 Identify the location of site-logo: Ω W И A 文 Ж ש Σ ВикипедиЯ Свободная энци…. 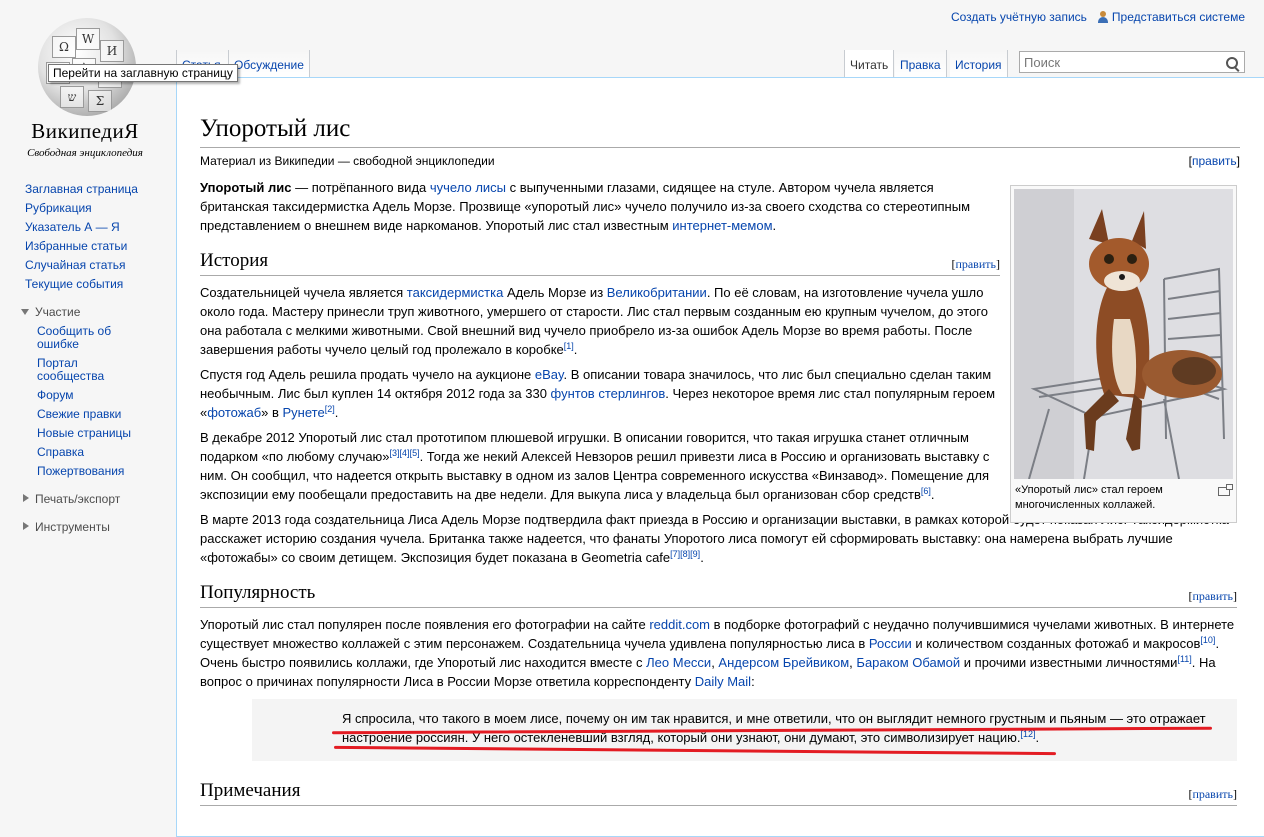
(83, 83).